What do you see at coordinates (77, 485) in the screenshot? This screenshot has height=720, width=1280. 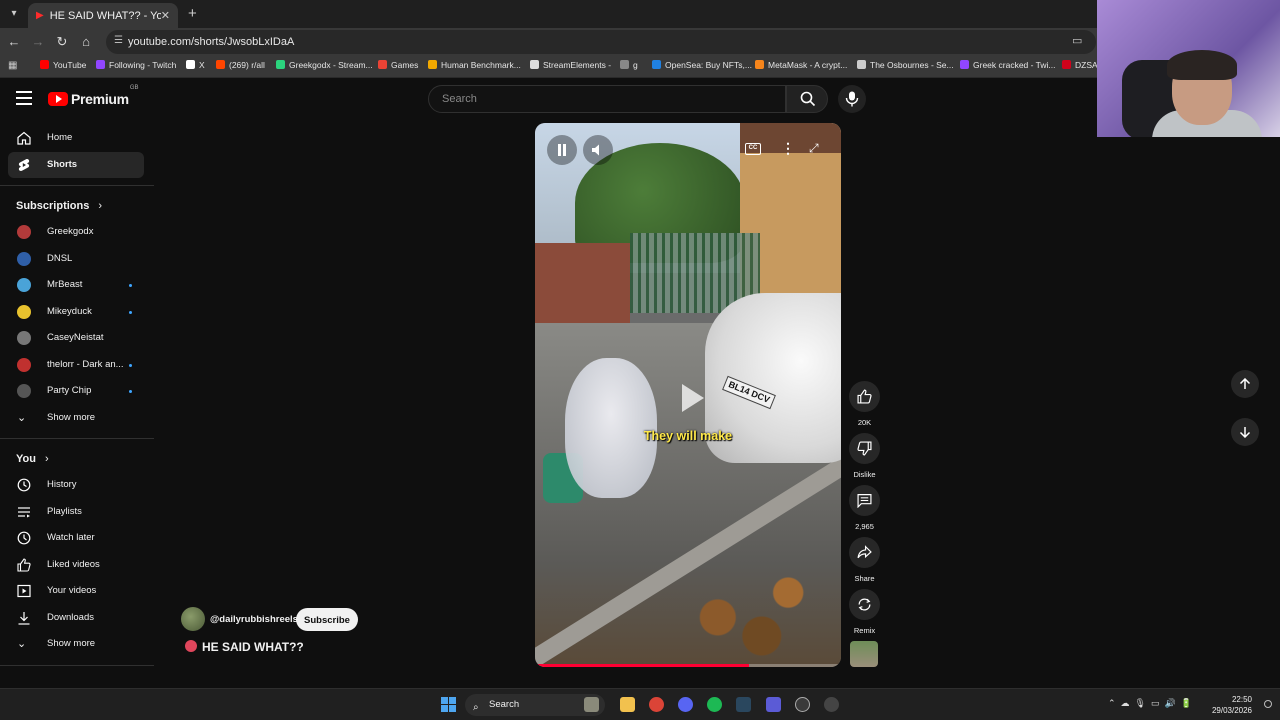 I see `sidebar-item-history: History` at bounding box center [77, 485].